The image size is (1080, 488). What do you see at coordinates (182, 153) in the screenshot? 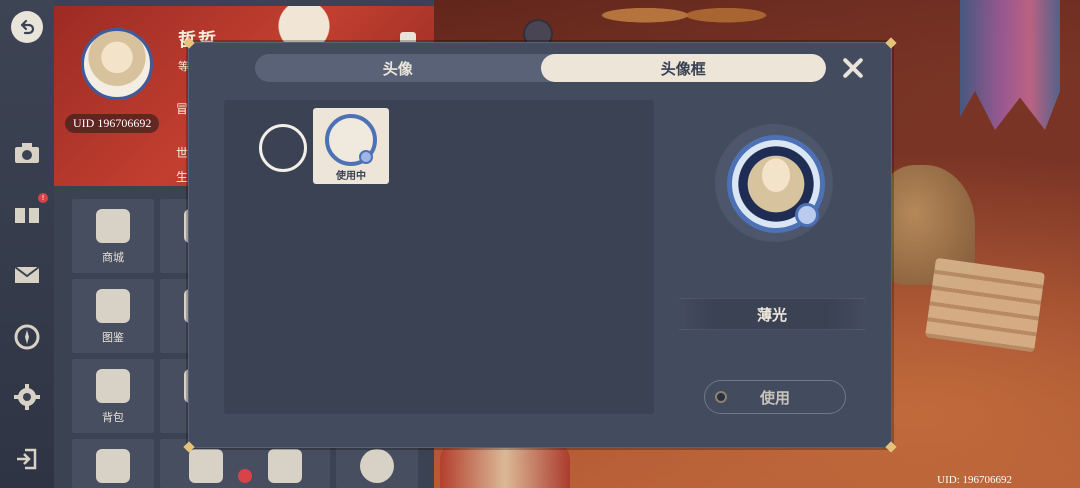
I see `profile-extra-2: 世` at bounding box center [182, 153].